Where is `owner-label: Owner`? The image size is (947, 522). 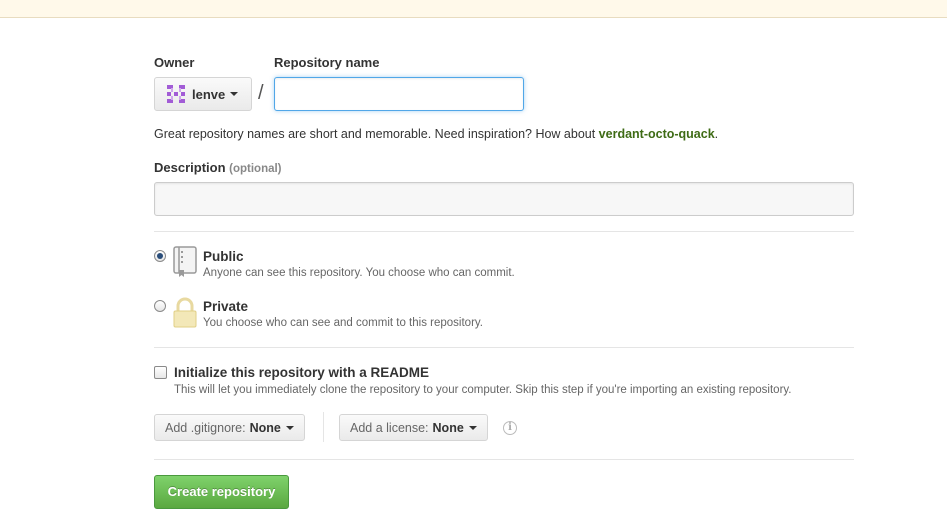 owner-label: Owner is located at coordinates (174, 62).